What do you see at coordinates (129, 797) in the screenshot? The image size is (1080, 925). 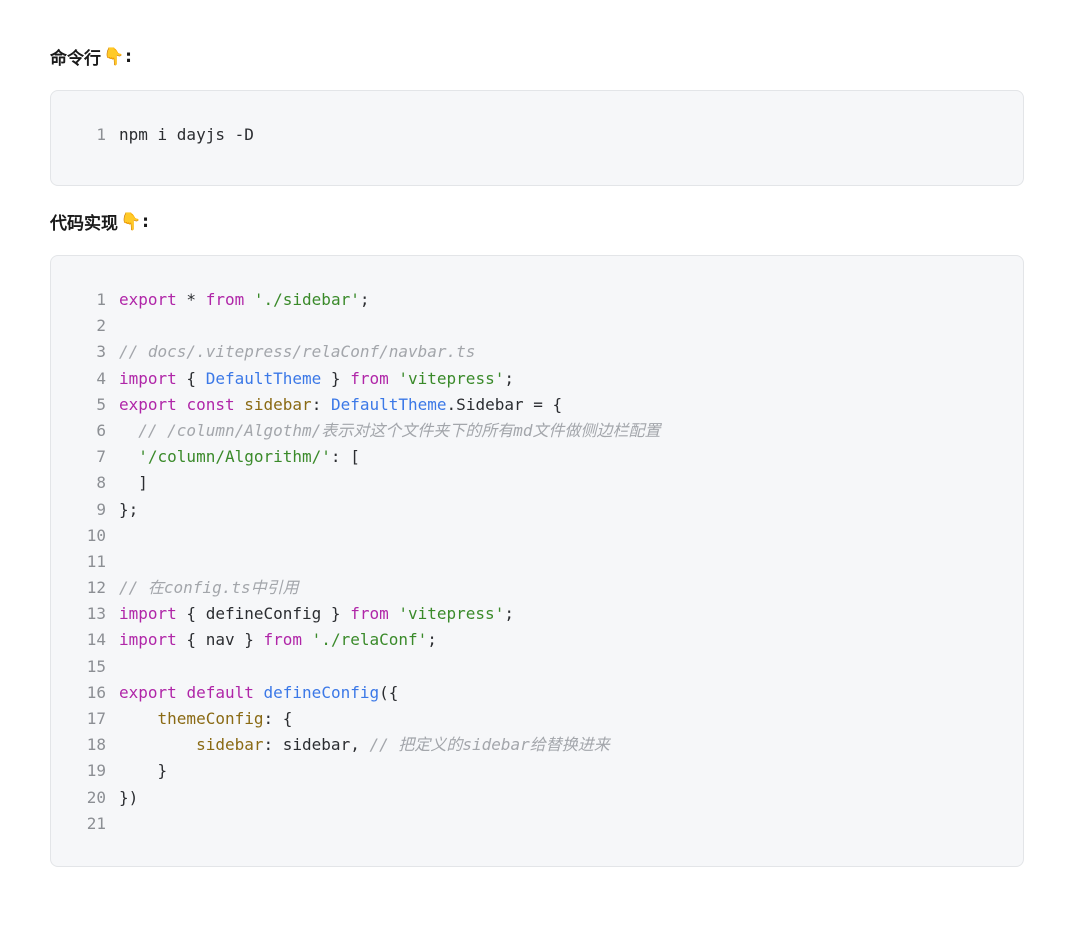 I see `code-token: })` at bounding box center [129, 797].